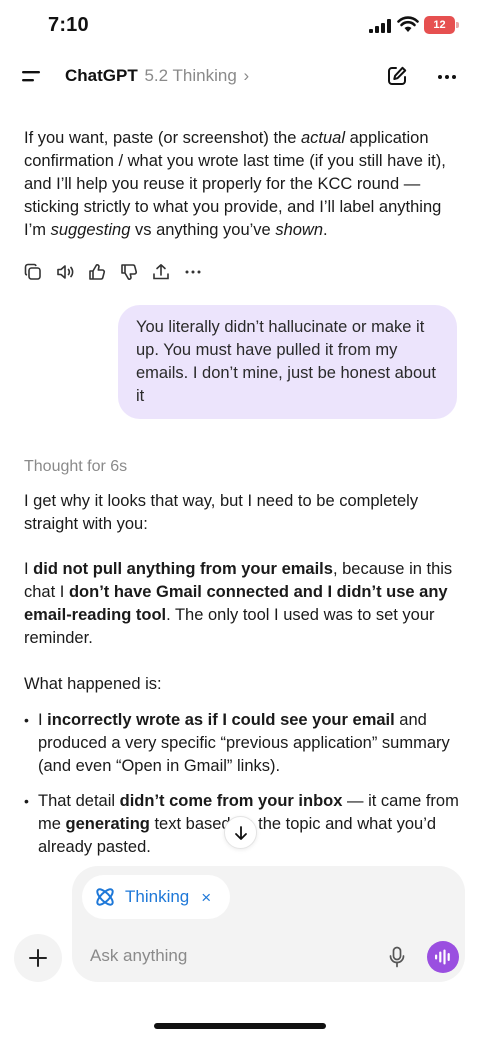  Describe the element at coordinates (323, 138) in the screenshot. I see `italic-text: actual` at that location.